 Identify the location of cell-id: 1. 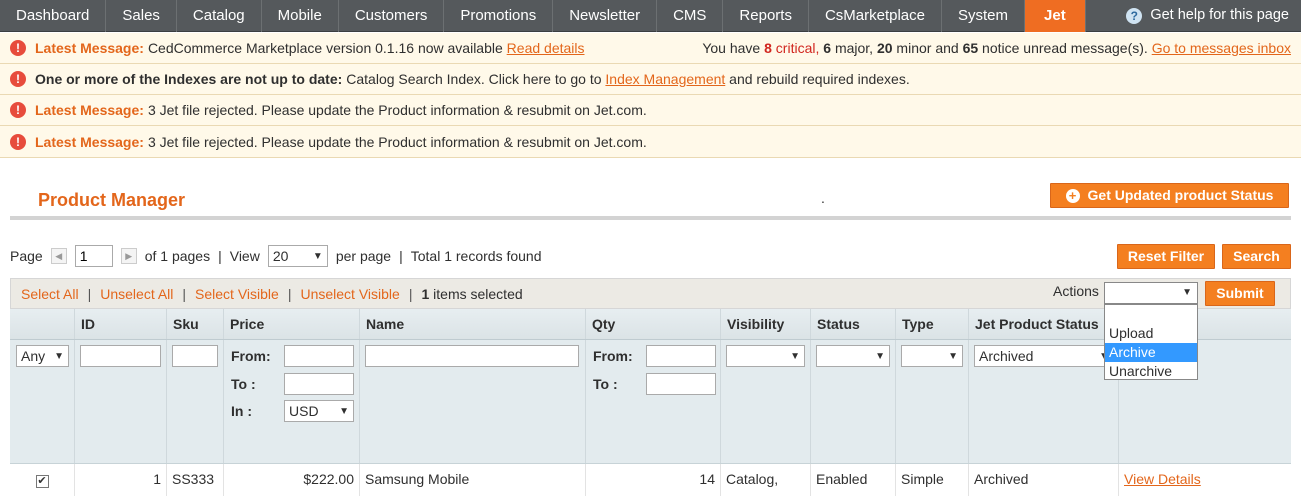
(121, 480).